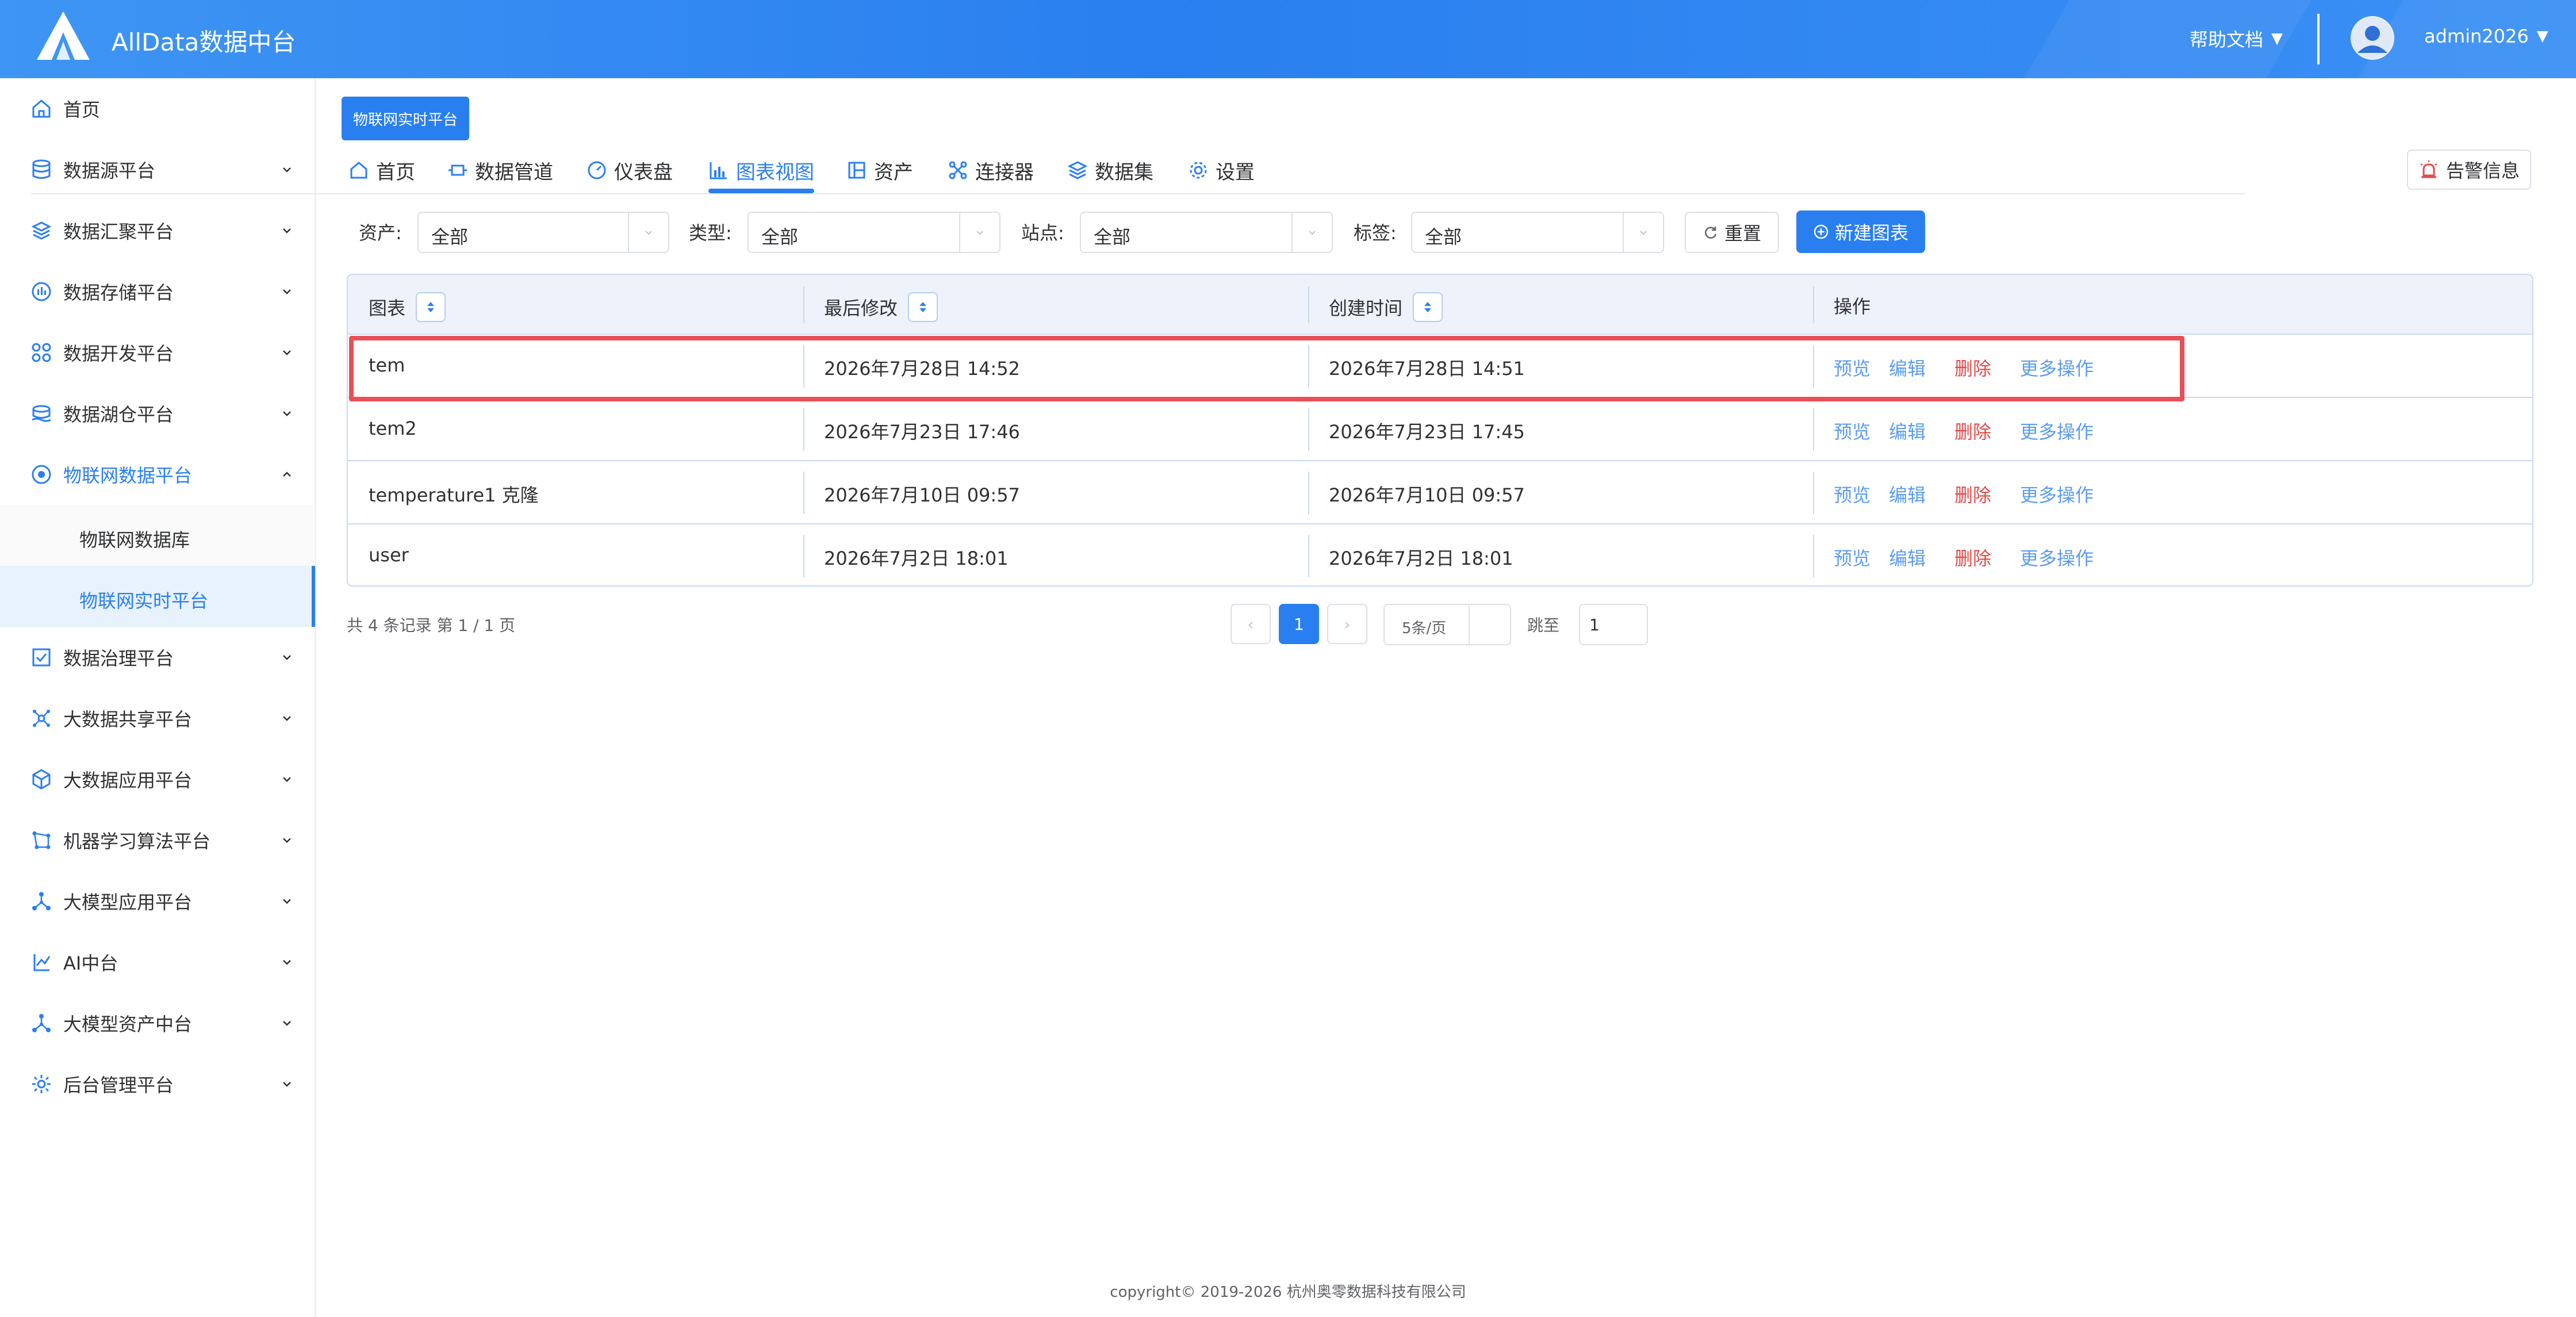  What do you see at coordinates (144, 601) in the screenshot?
I see `sidebar-item-label: 物联网实时平台` at bounding box center [144, 601].